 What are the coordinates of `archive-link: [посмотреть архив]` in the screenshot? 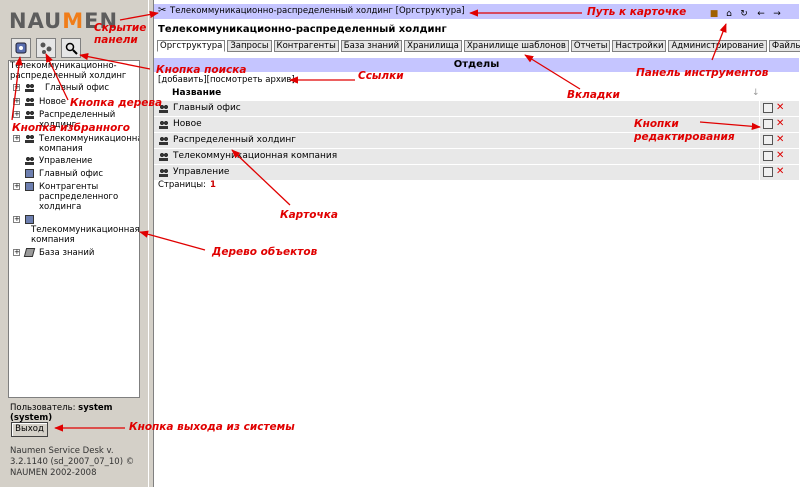 It's located at (251, 80).